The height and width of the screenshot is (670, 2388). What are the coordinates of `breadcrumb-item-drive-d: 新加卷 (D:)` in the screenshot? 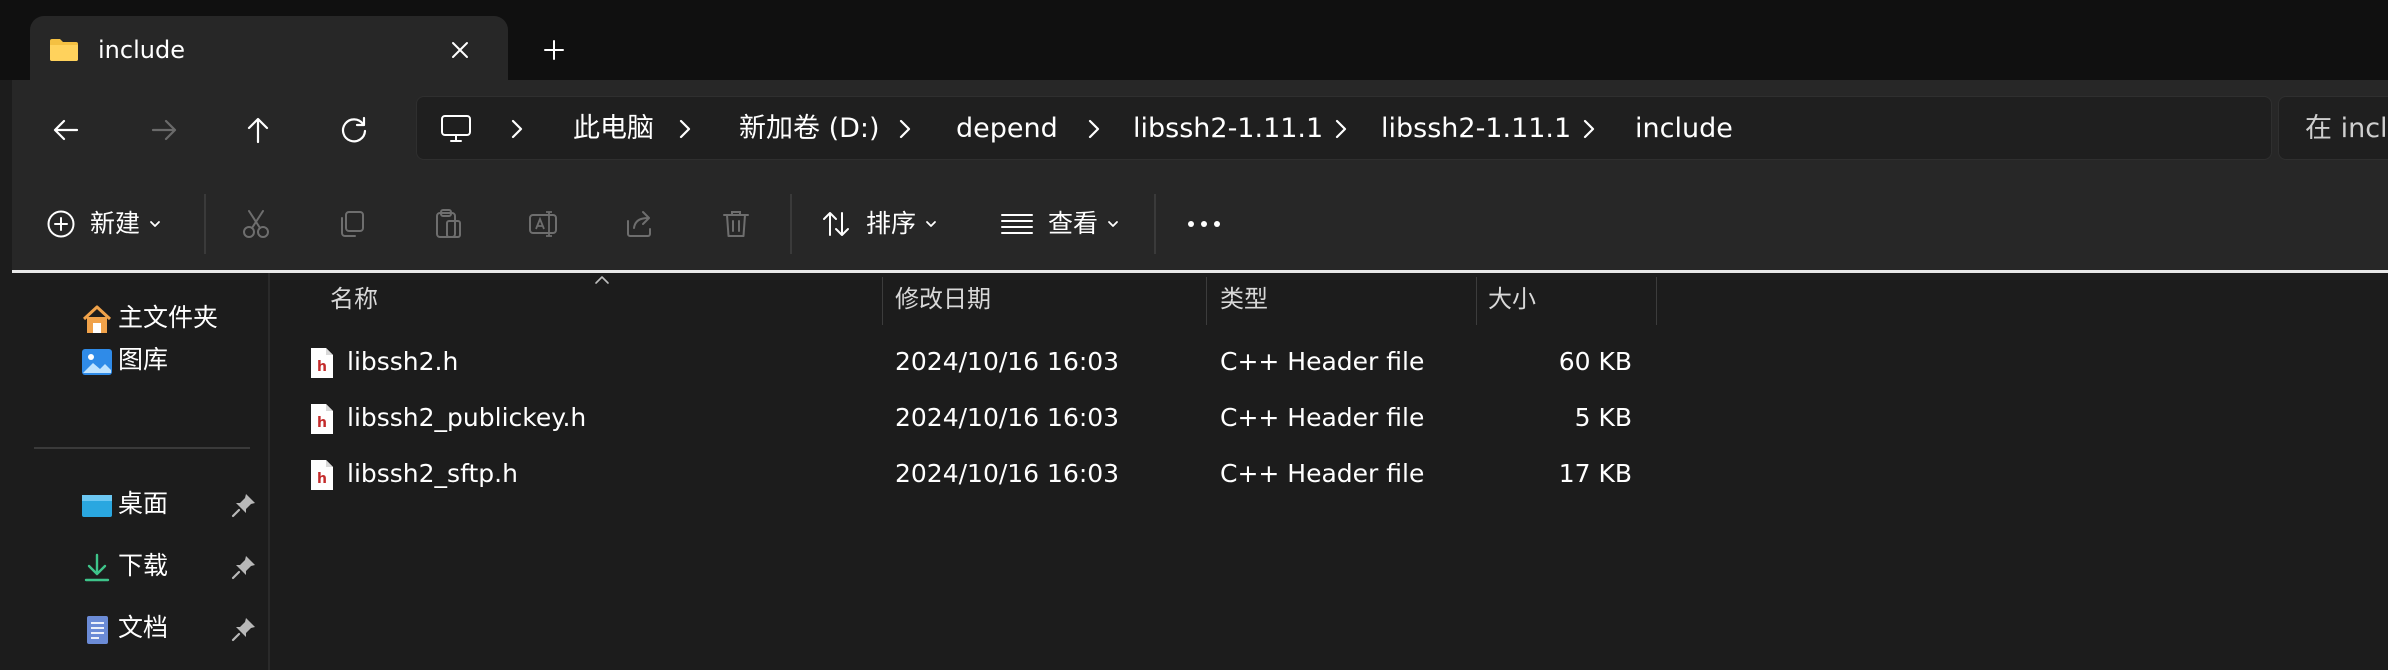 It's located at (809, 129).